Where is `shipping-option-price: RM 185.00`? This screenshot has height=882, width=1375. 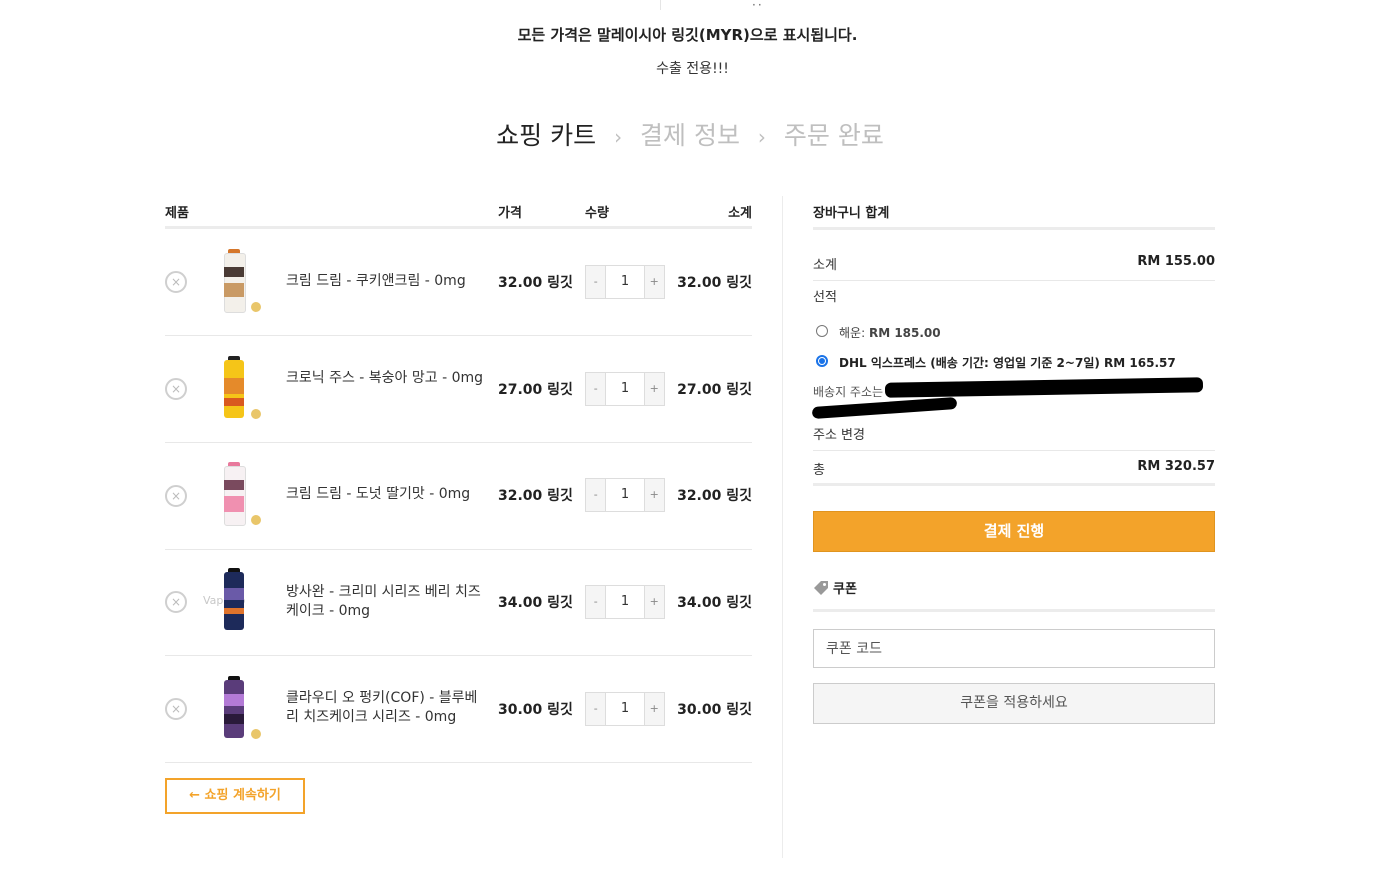 shipping-option-price: RM 185.00 is located at coordinates (904, 333).